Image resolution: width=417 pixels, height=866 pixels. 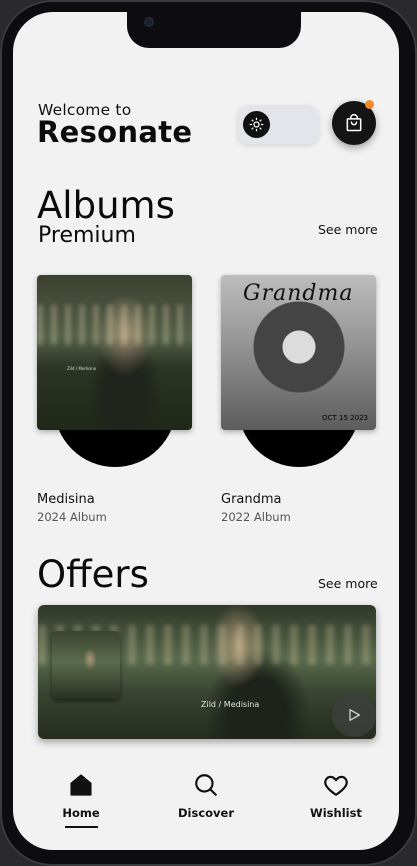 I want to click on cover-art-lights, so click(x=114, y=325).